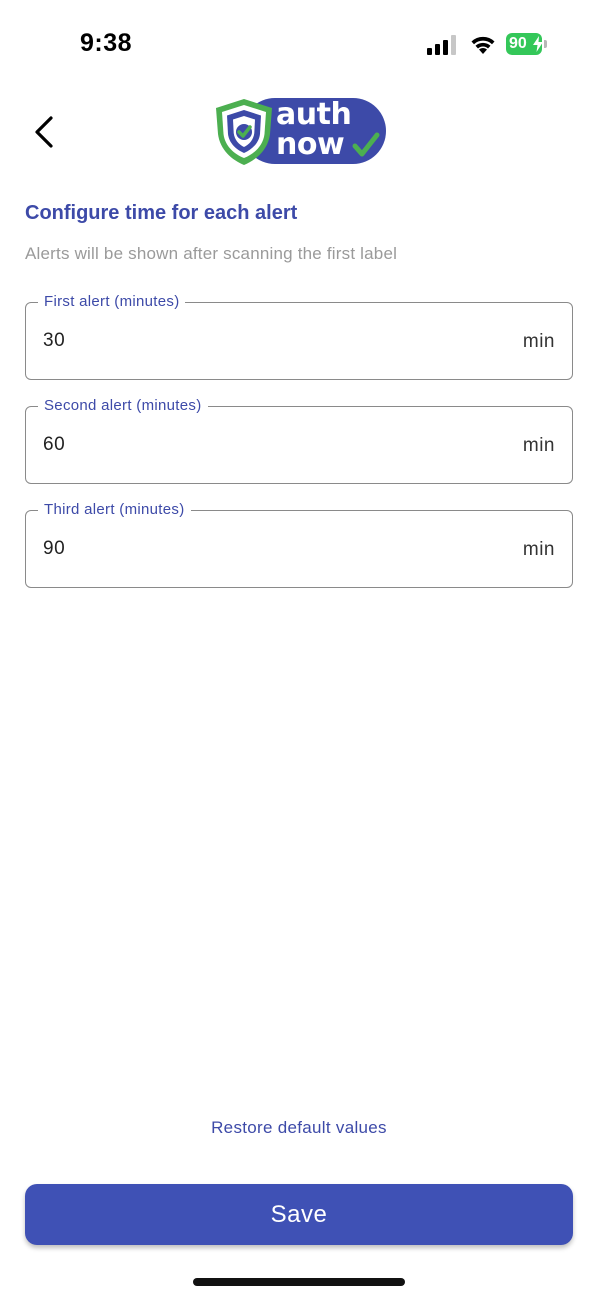 This screenshot has width=598, height=1300. I want to click on chevron-left-icon, so click(44, 132).